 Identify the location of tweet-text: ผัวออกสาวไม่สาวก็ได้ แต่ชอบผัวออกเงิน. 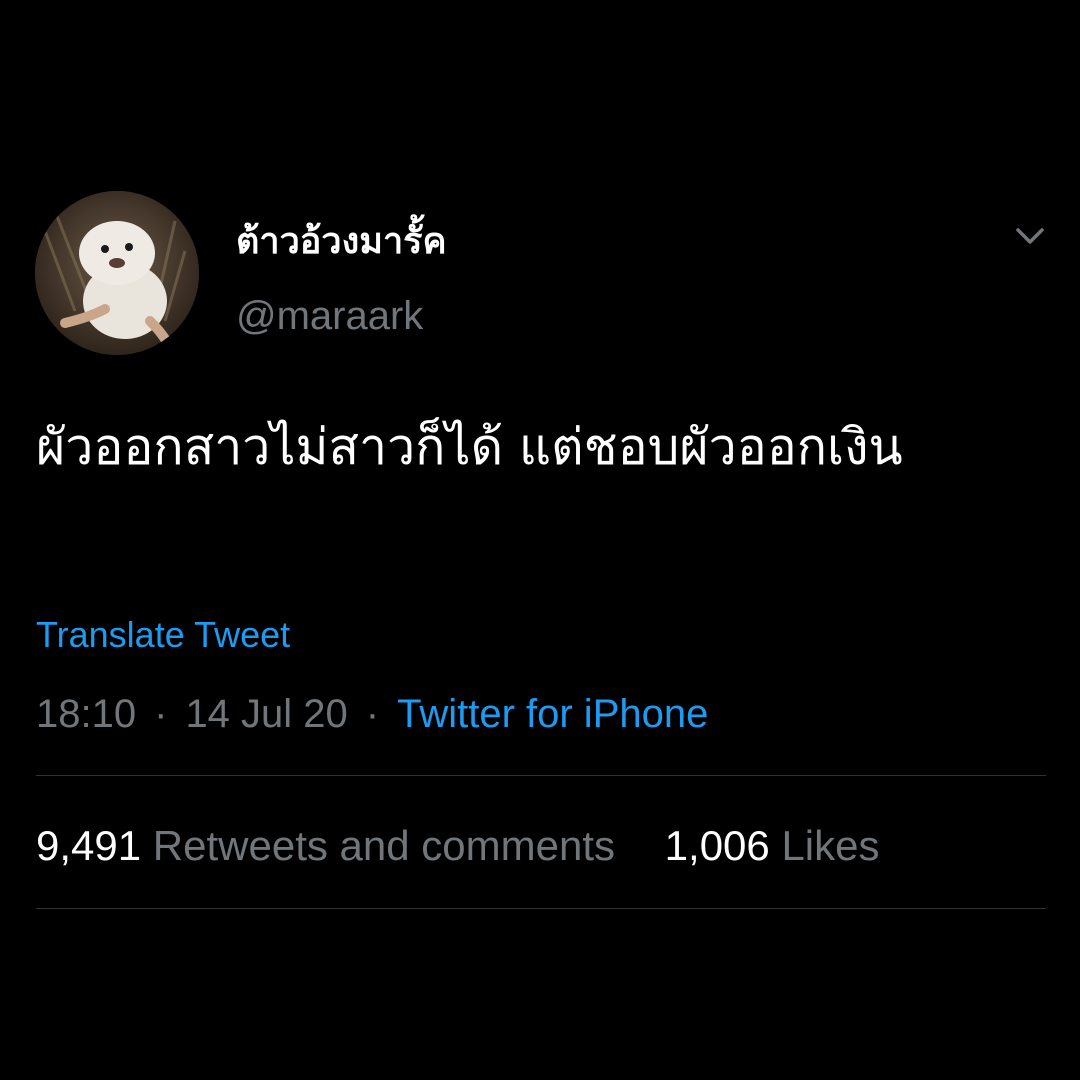
(469, 447).